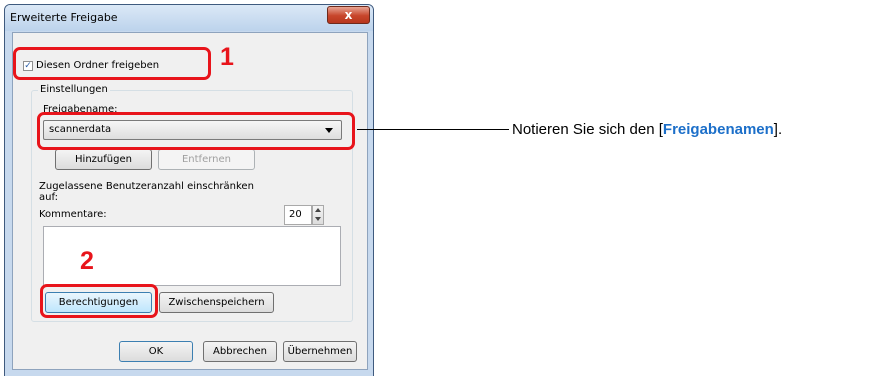  Describe the element at coordinates (320, 351) in the screenshot. I see `apply-button: Übernehmen` at that location.